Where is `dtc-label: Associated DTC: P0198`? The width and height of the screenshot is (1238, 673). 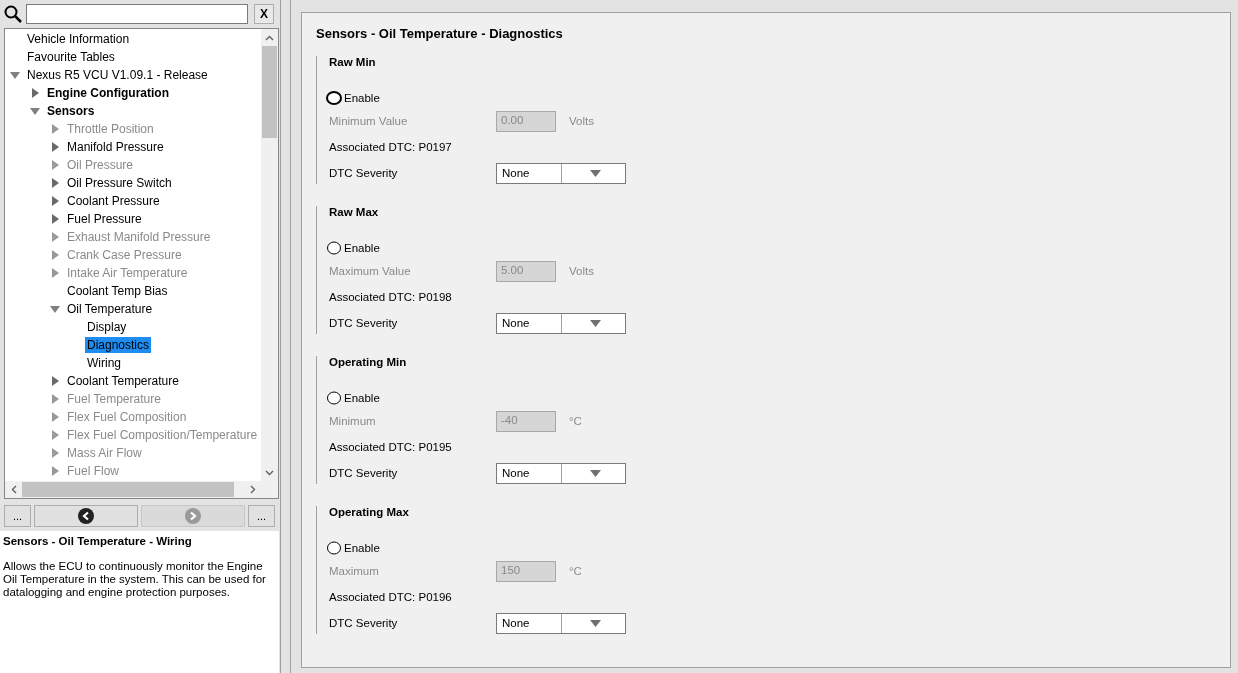 dtc-label: Associated DTC: P0198 is located at coordinates (390, 297).